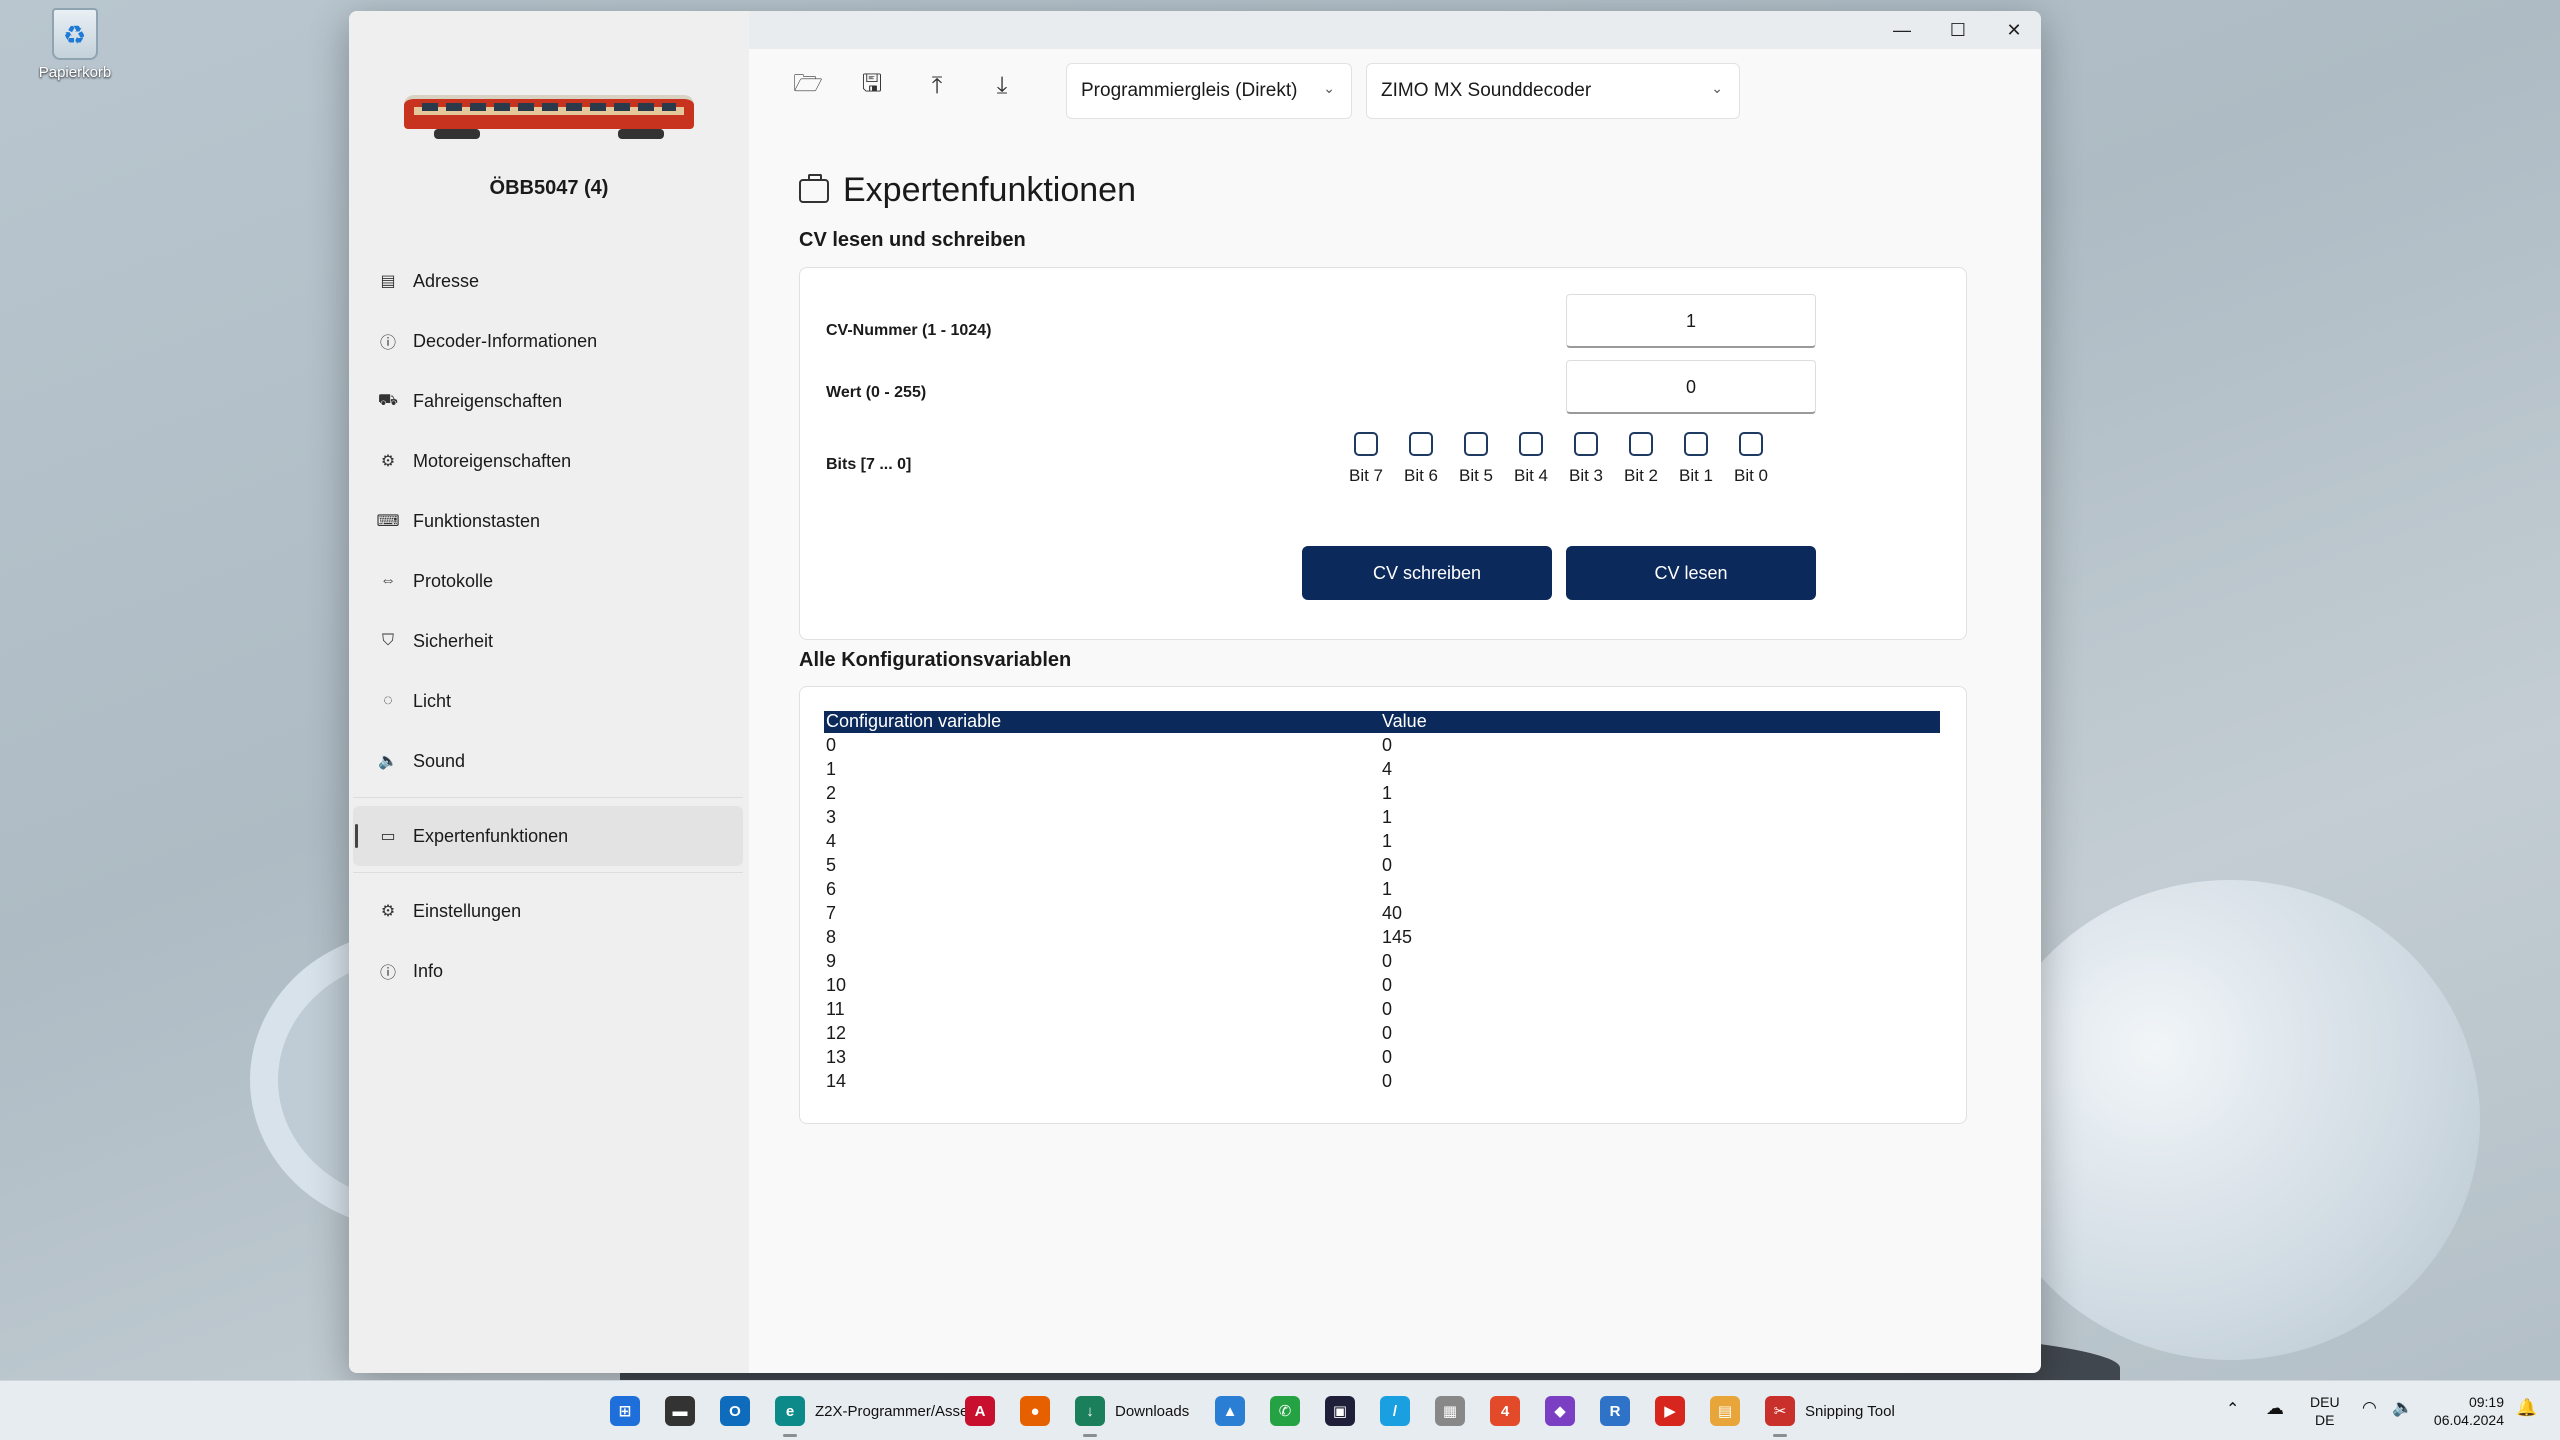  Describe the element at coordinates (2232, 1410) in the screenshot. I see `chevron-up-icon: ⌃` at that location.